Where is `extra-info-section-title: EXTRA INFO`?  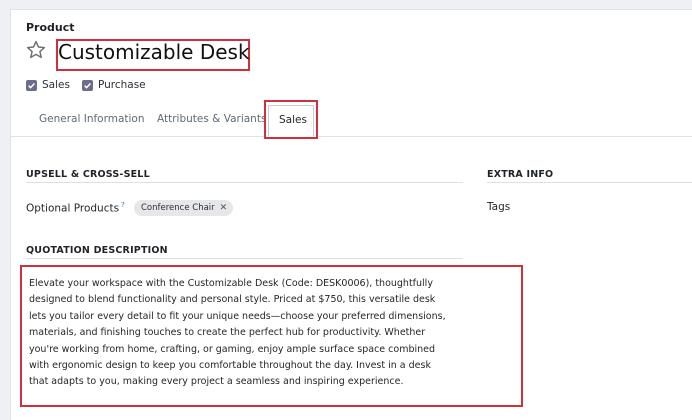 extra-info-section-title: EXTRA INFO is located at coordinates (520, 174).